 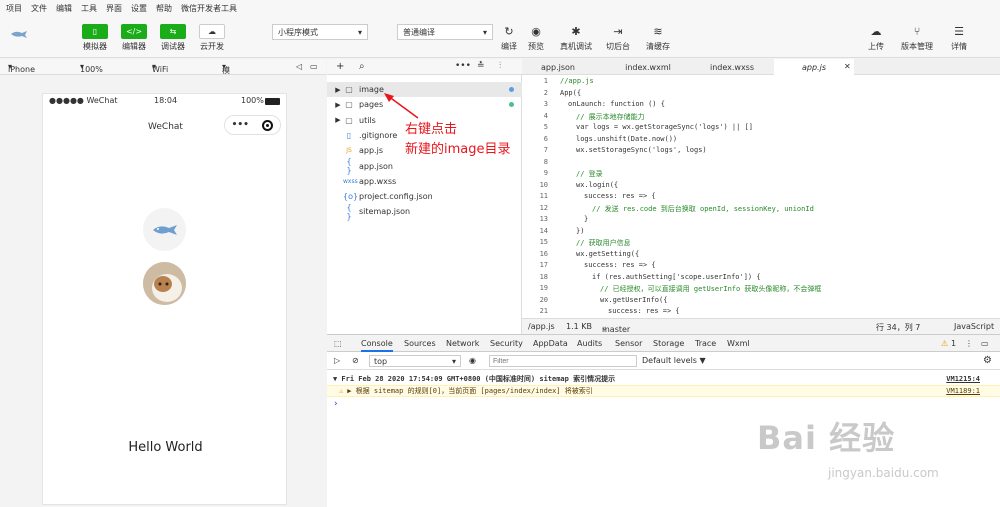 What do you see at coordinates (705, 343) in the screenshot?
I see `devtools-tab: Trace` at bounding box center [705, 343].